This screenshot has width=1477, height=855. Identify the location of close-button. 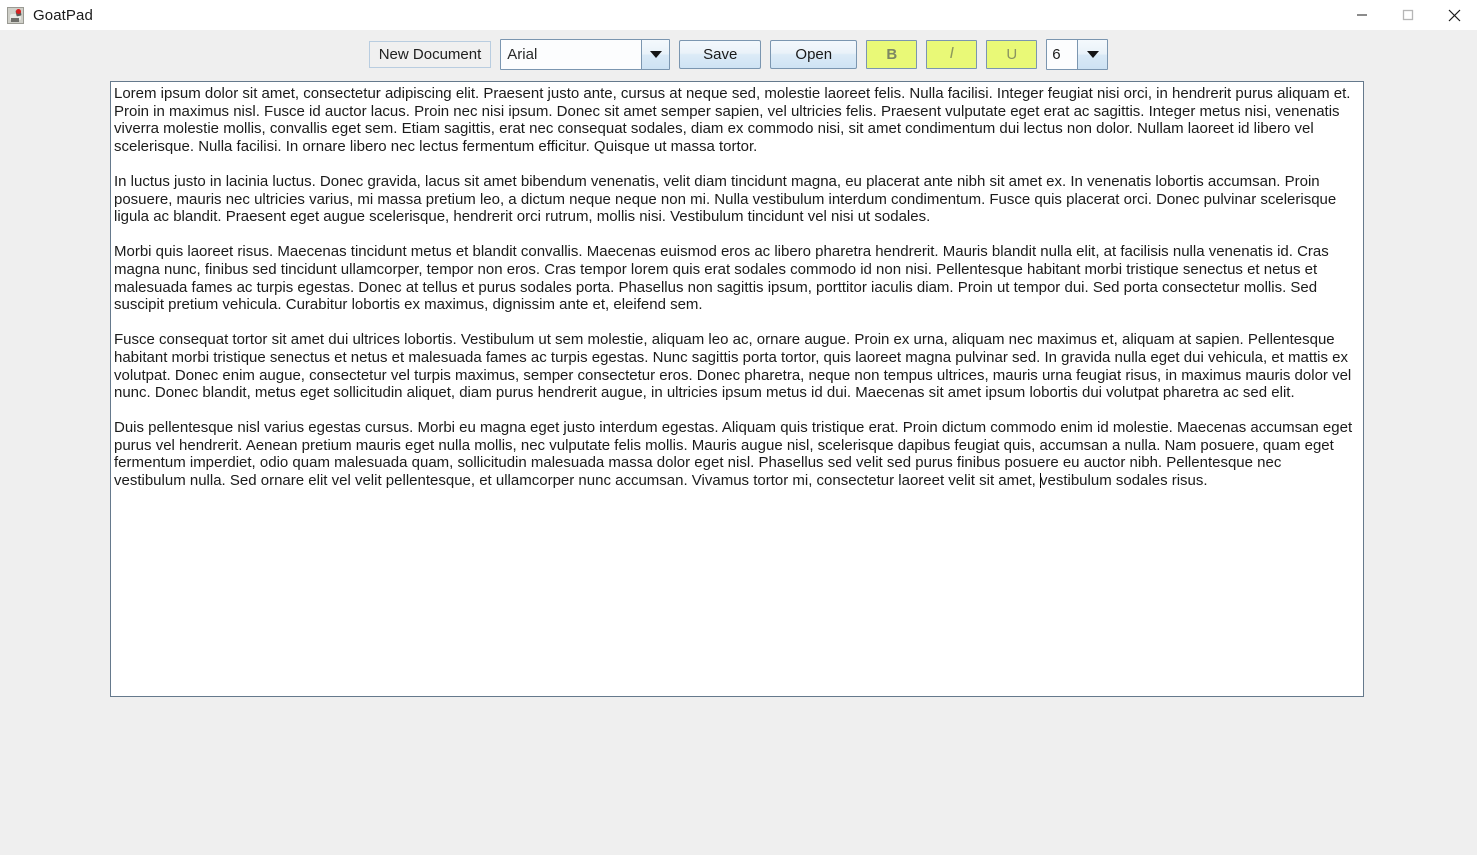
(1454, 15).